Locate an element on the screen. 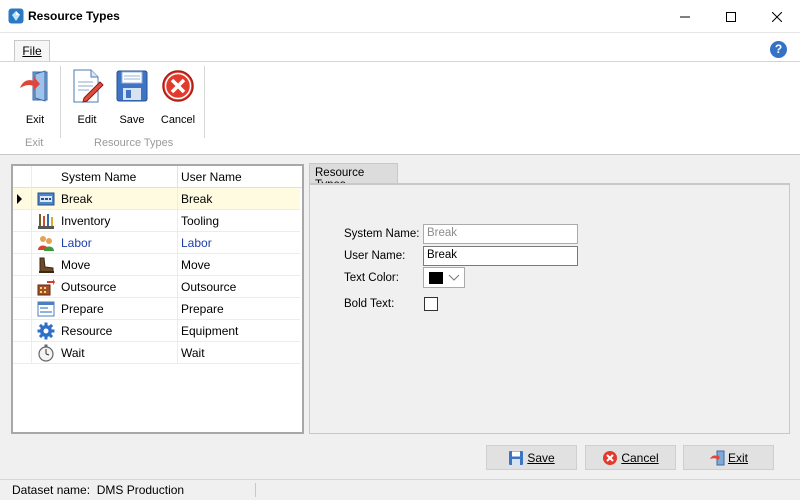 The width and height of the screenshot is (800, 500). ribbon-group-exit: Exit is located at coordinates (34, 143).